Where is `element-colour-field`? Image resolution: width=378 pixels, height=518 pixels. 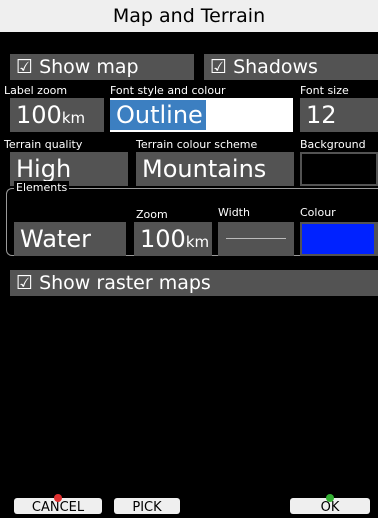 element-colour-field is located at coordinates (339, 239).